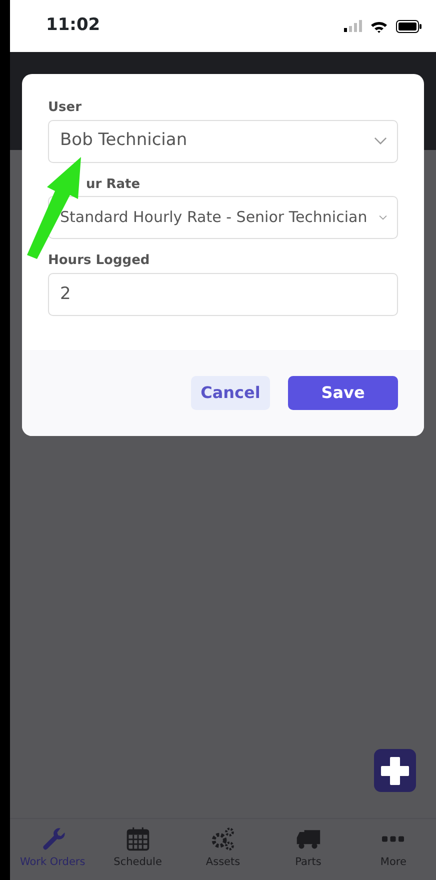 The height and width of the screenshot is (880, 436). Describe the element at coordinates (223, 294) in the screenshot. I see `hours-input: 2` at that location.